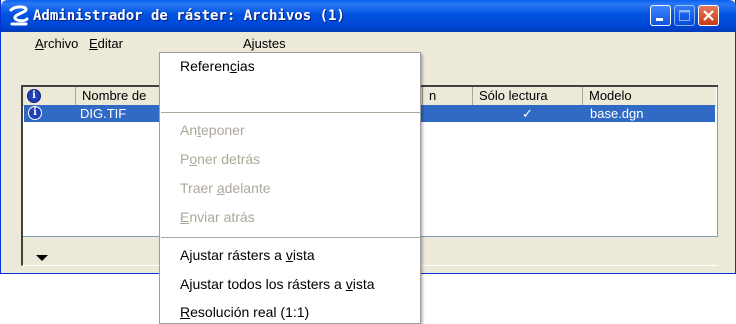  I want to click on poner-detras-label-a: P, so click(185, 159).